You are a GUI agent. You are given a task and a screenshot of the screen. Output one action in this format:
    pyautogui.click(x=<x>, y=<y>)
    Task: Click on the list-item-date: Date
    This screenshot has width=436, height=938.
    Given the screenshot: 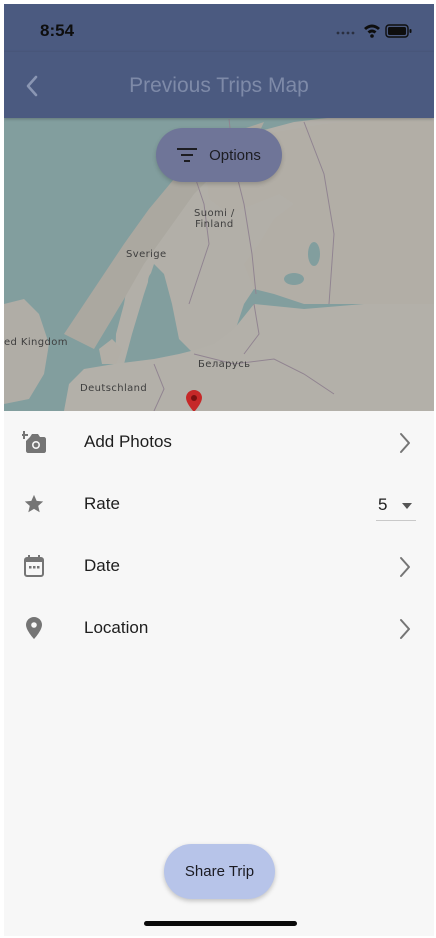 What is the action you would take?
    pyautogui.click(x=219, y=566)
    